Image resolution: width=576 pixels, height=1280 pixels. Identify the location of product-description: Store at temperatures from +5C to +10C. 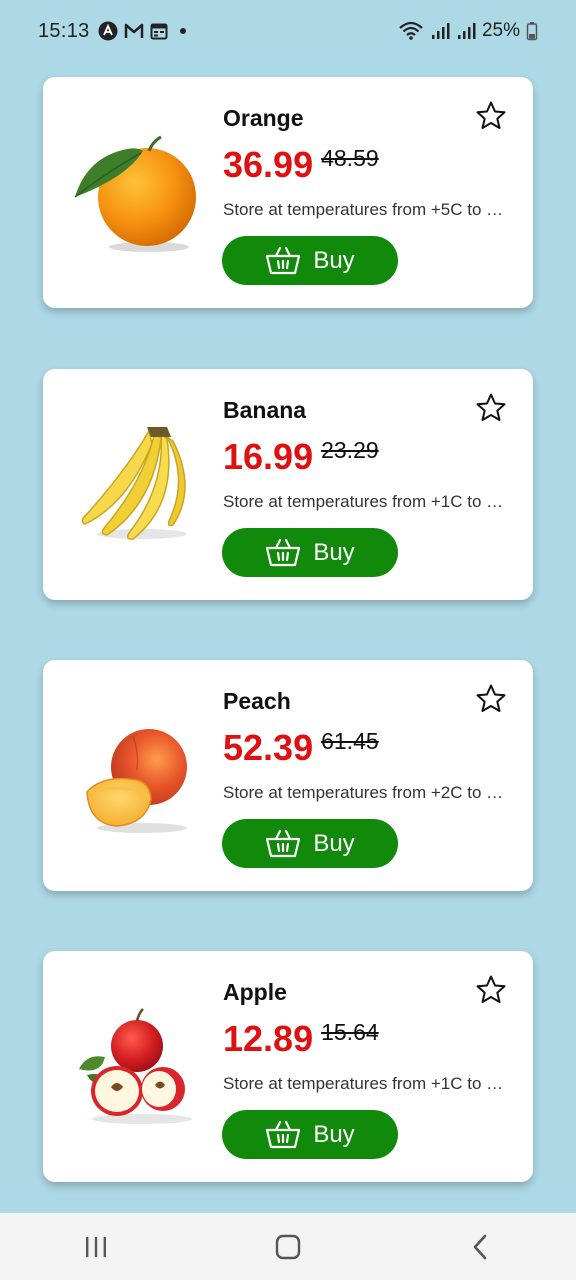
(368, 209).